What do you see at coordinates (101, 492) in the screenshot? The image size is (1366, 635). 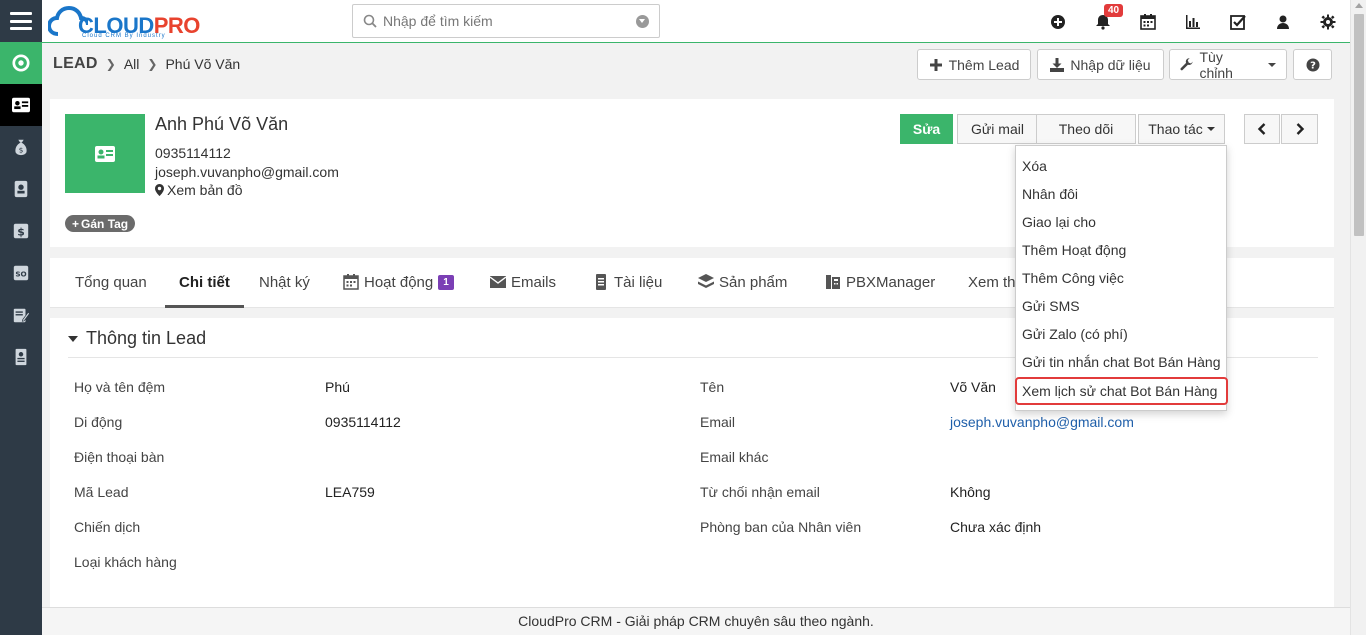 I see `field-label: Mã Lead` at bounding box center [101, 492].